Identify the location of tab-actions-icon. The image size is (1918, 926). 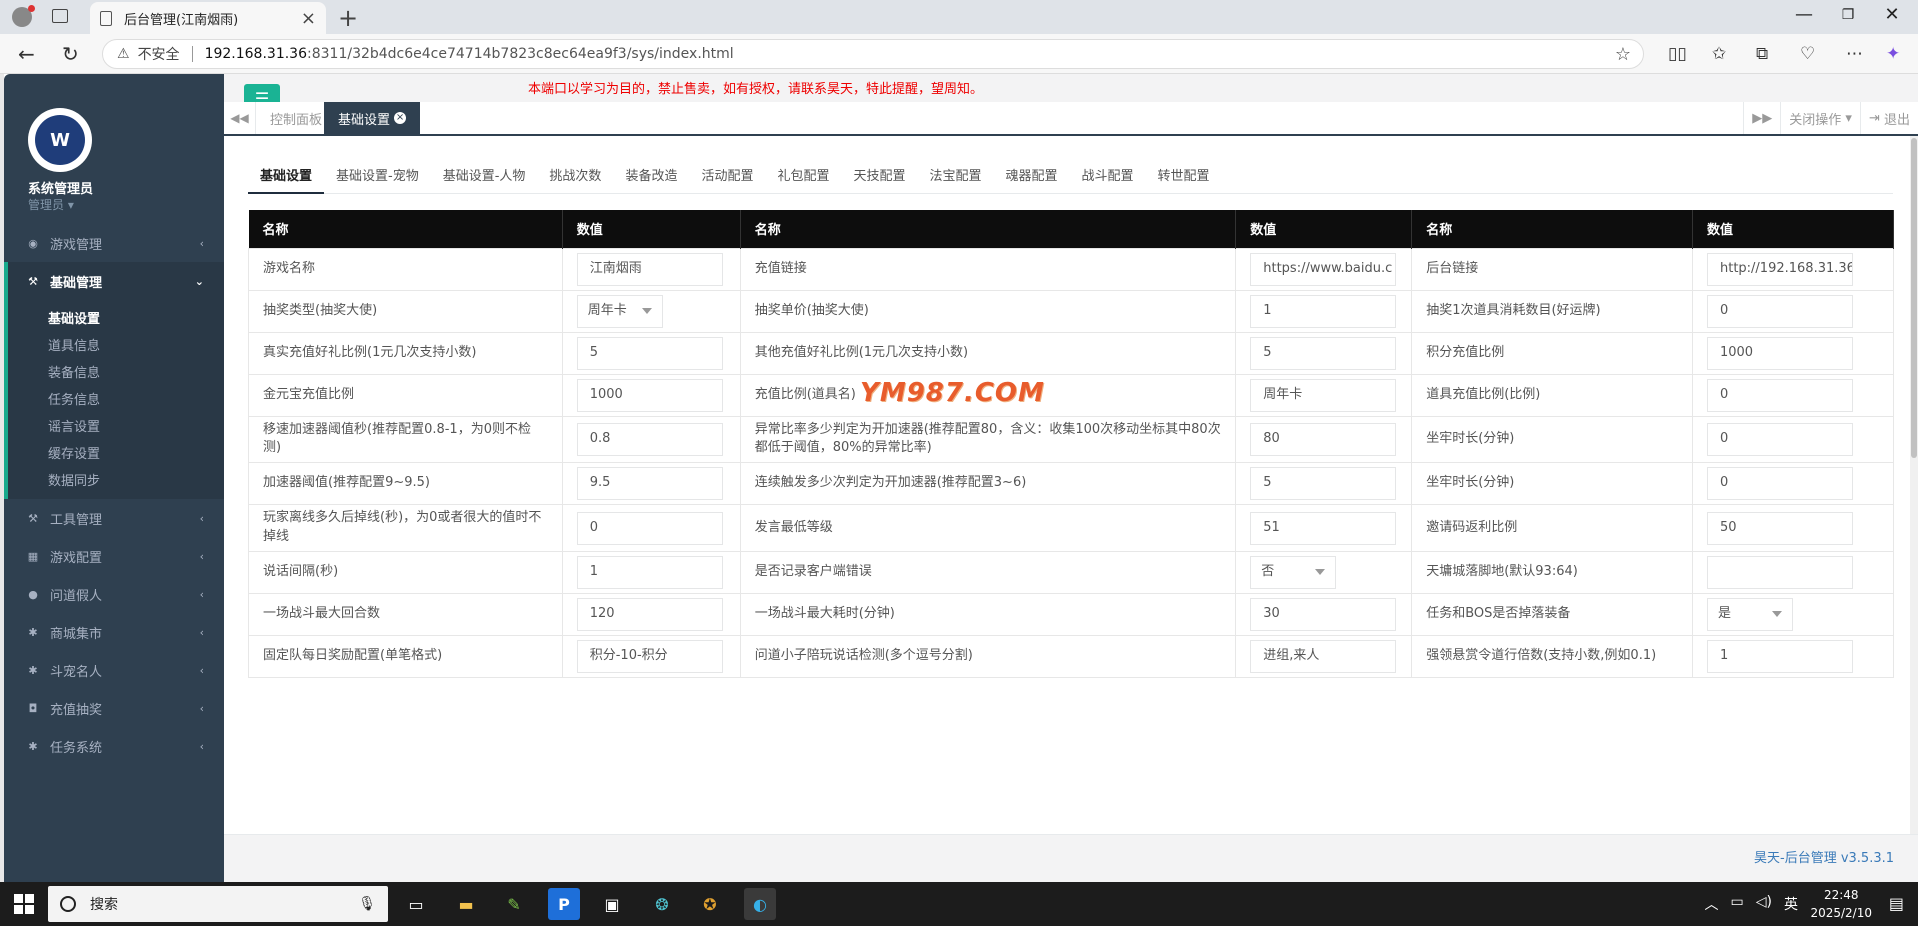
(60, 16).